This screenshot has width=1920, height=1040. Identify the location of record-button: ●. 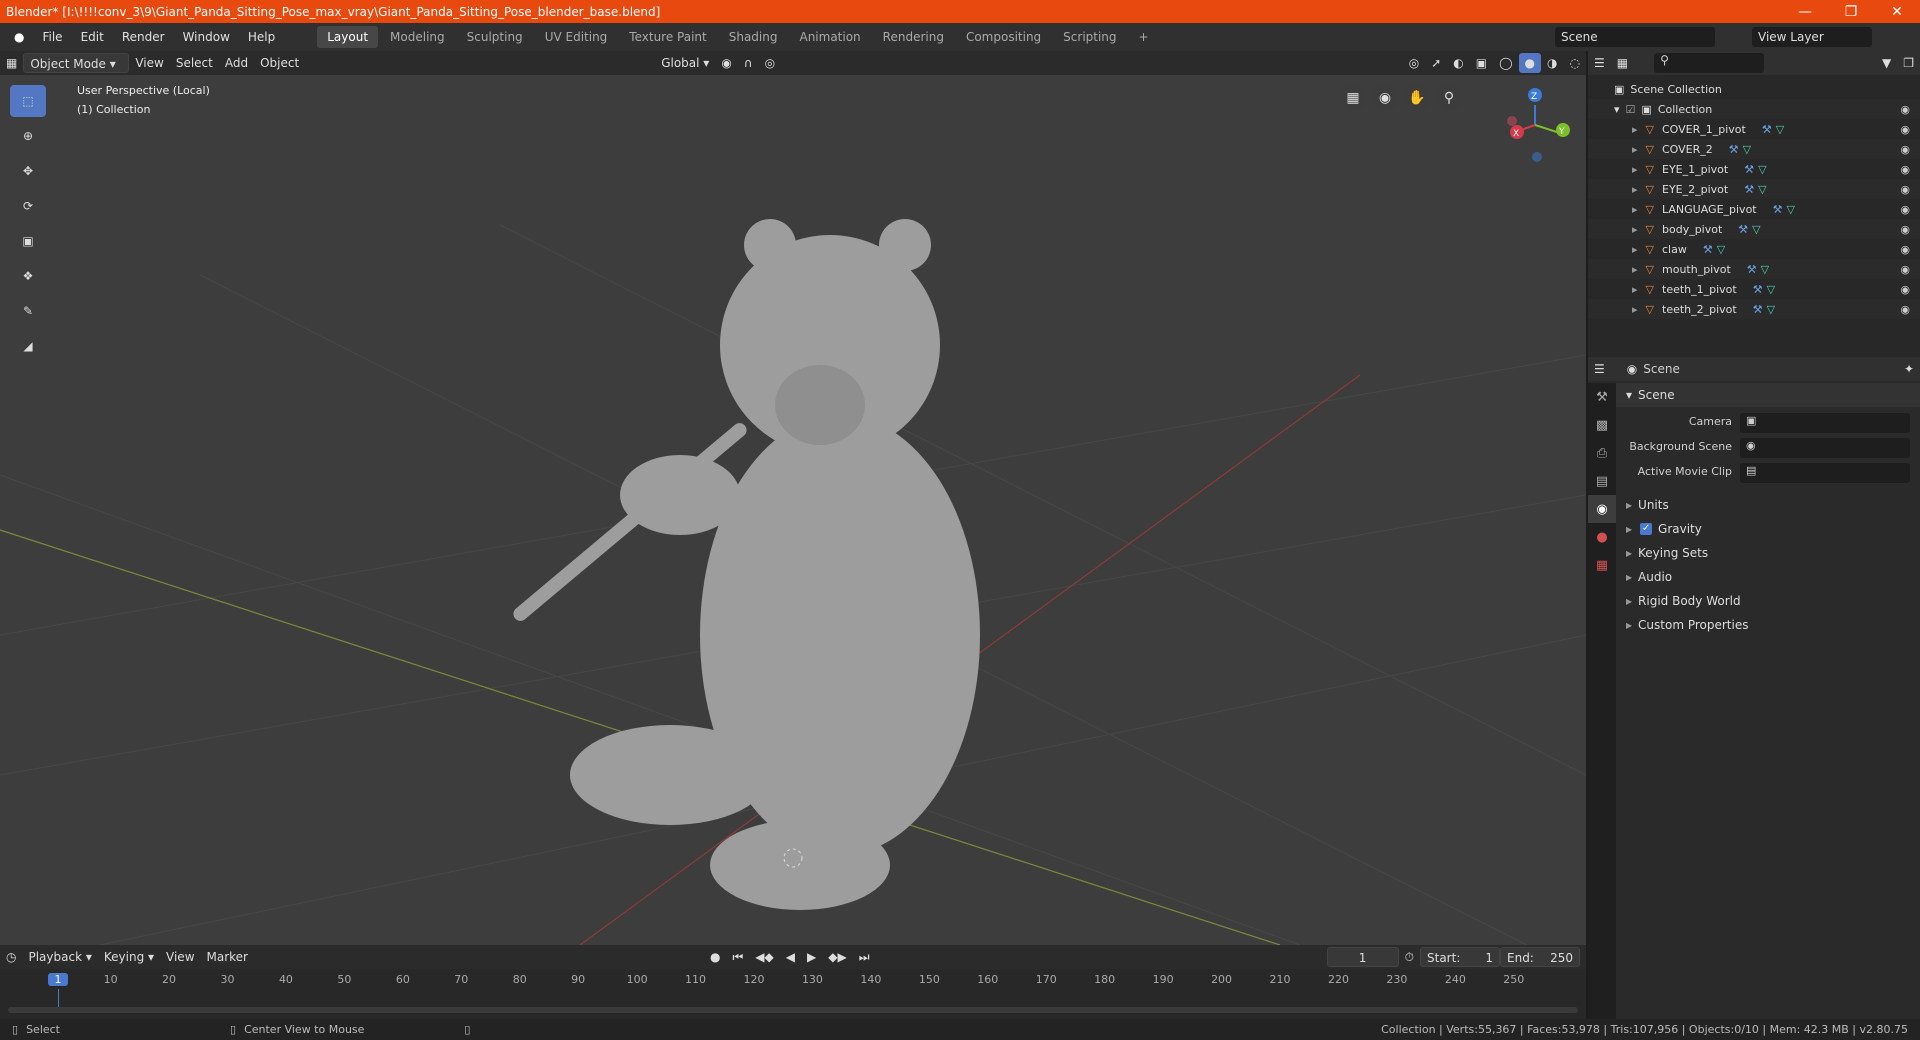
(715, 957).